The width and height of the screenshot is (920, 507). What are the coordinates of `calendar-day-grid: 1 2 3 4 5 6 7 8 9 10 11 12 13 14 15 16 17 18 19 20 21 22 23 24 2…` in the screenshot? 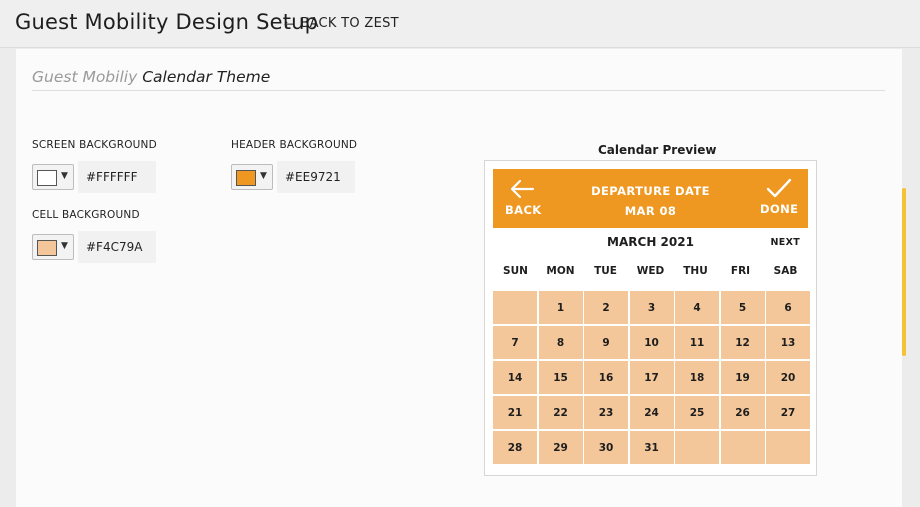 It's located at (651, 378).